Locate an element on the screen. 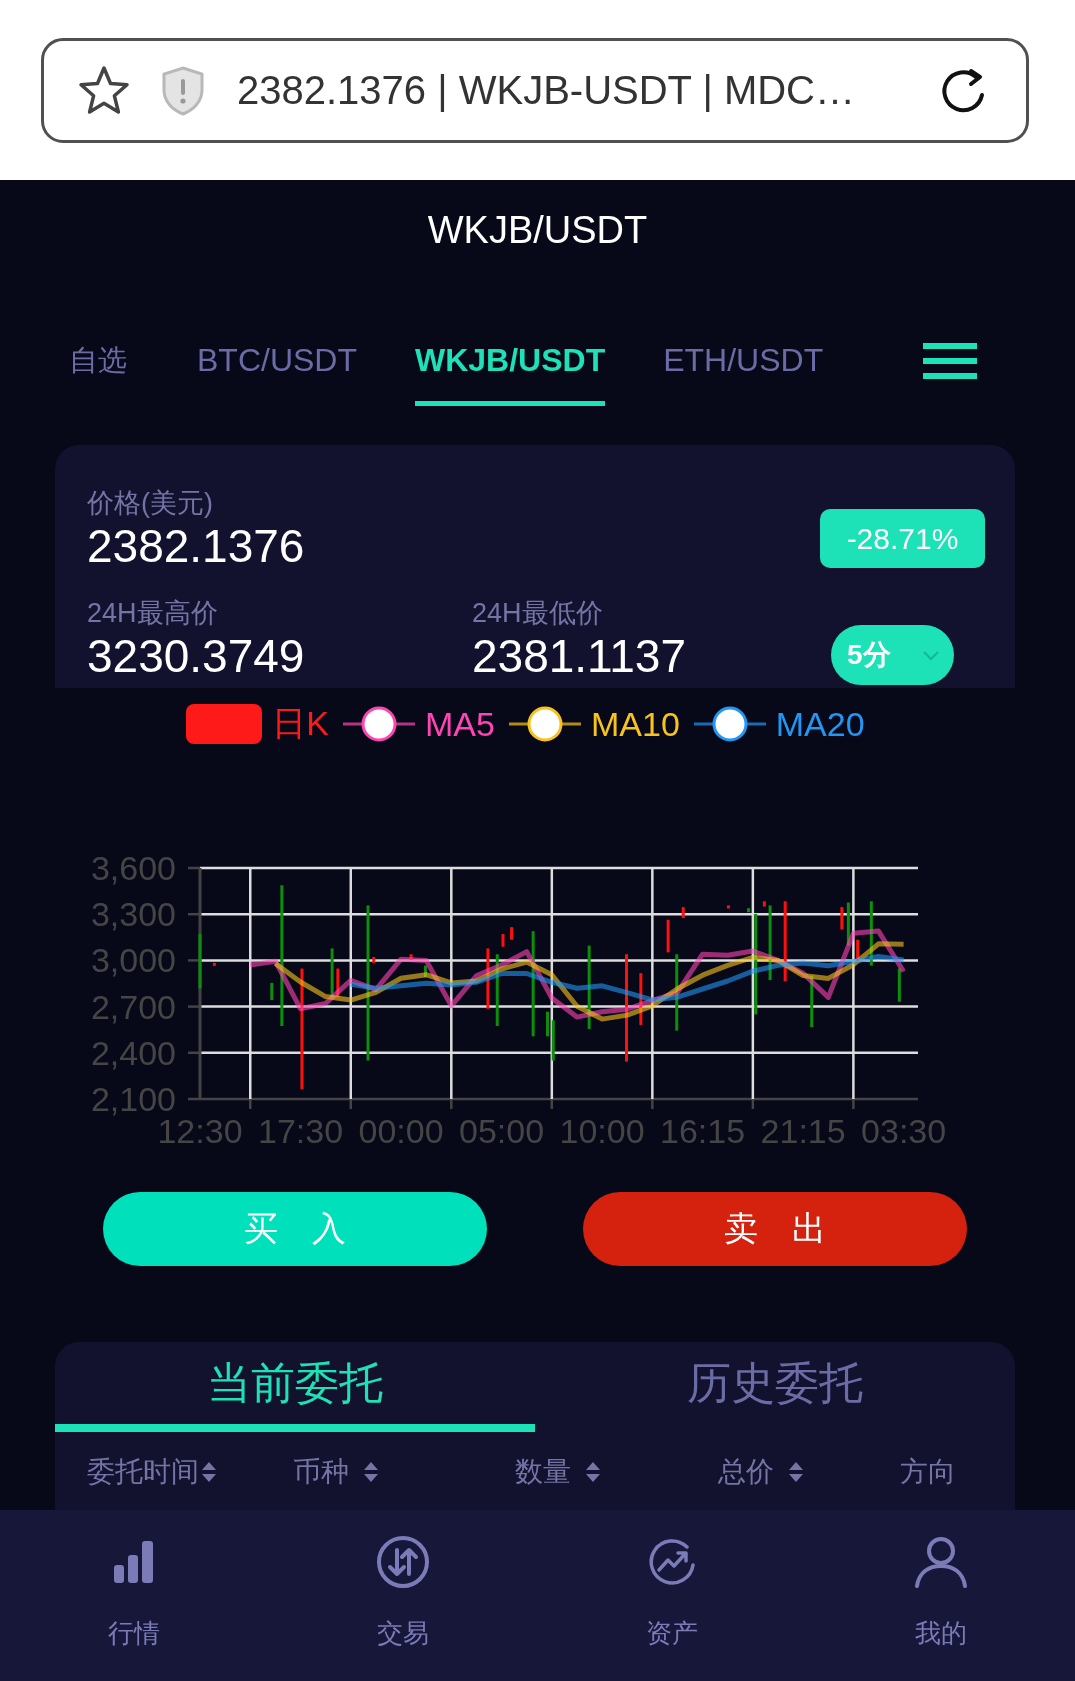 The width and height of the screenshot is (1075, 1681). order-tab: 当前委托 is located at coordinates (295, 1387).